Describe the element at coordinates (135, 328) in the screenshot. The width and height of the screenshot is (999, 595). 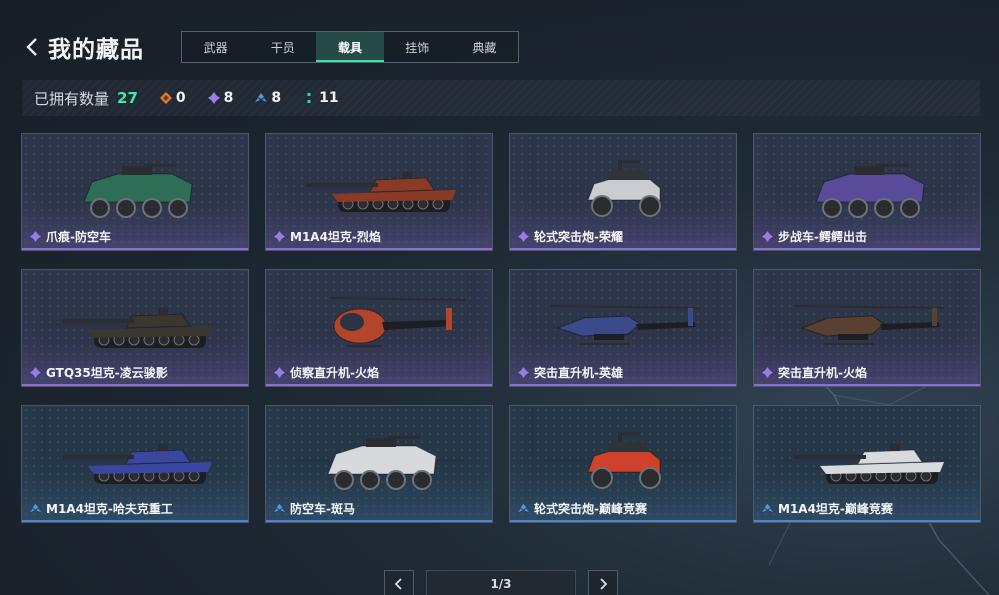
I see `collection-card: GTQ35坦克-凌云骏影` at that location.